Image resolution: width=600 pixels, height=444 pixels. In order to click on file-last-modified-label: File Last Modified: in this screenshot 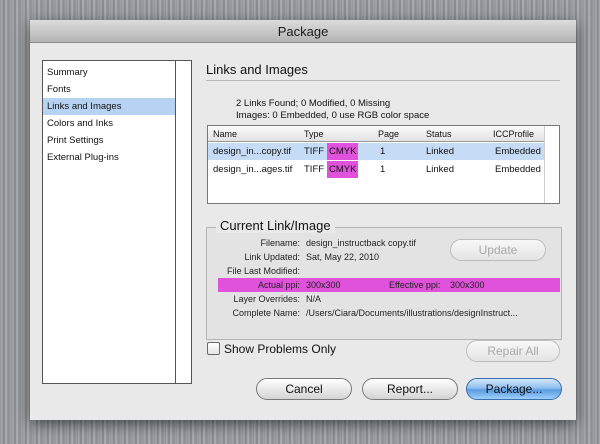, I will do `click(263, 271)`.